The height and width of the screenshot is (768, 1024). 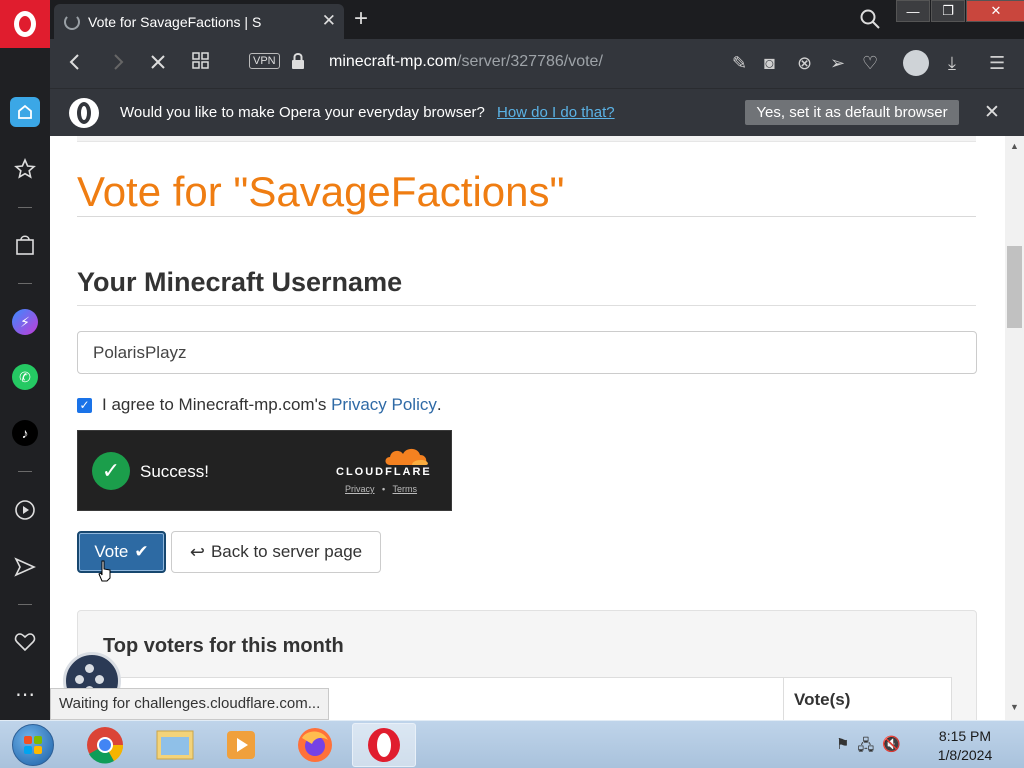 I want to click on heart-icon, so click(x=25, y=642).